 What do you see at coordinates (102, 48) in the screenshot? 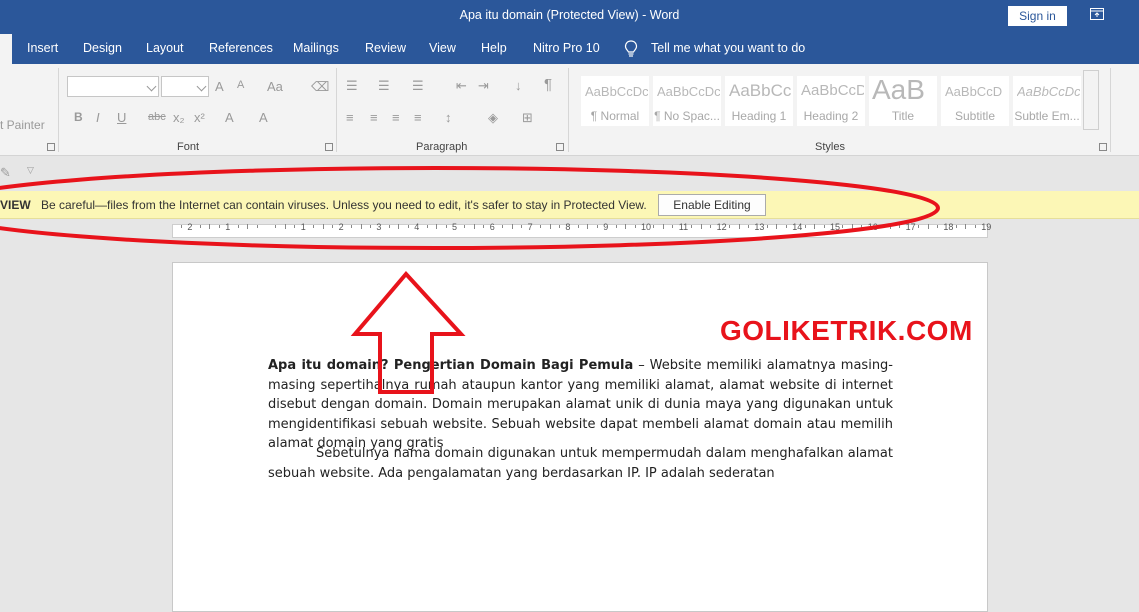
I see `tab-design: Design` at bounding box center [102, 48].